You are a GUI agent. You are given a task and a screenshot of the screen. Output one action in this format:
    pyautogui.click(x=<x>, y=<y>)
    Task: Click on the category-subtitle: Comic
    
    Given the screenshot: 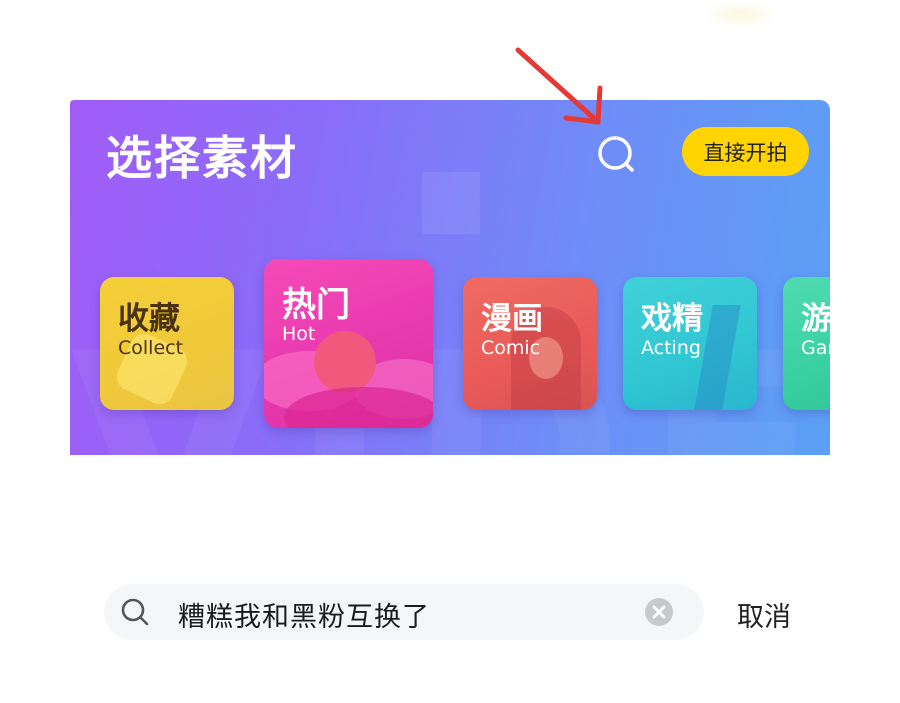 What is the action you would take?
    pyautogui.click(x=511, y=348)
    